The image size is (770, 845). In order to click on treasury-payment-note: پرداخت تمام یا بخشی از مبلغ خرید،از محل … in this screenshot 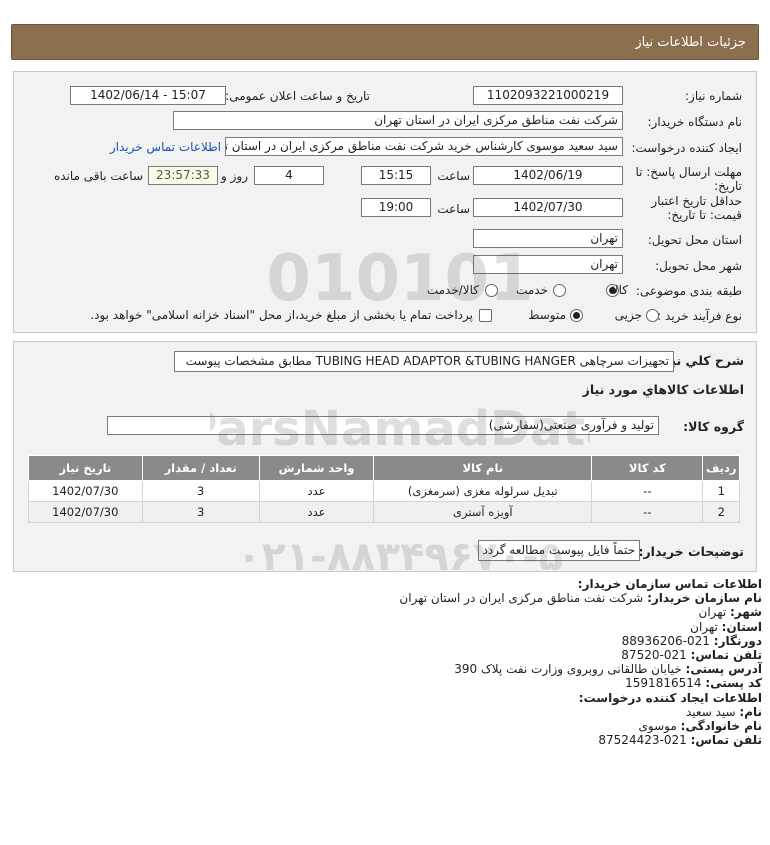, I will do `click(281, 315)`.